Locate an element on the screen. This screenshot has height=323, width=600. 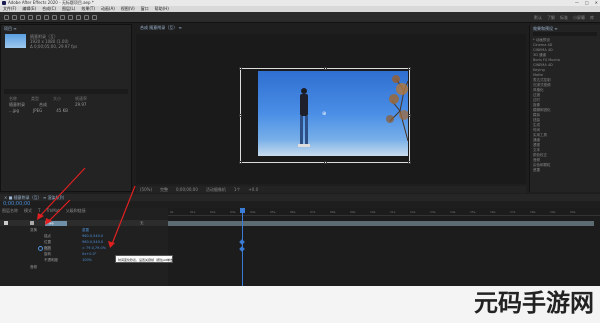
column-t: T is located at coordinates (39, 210).